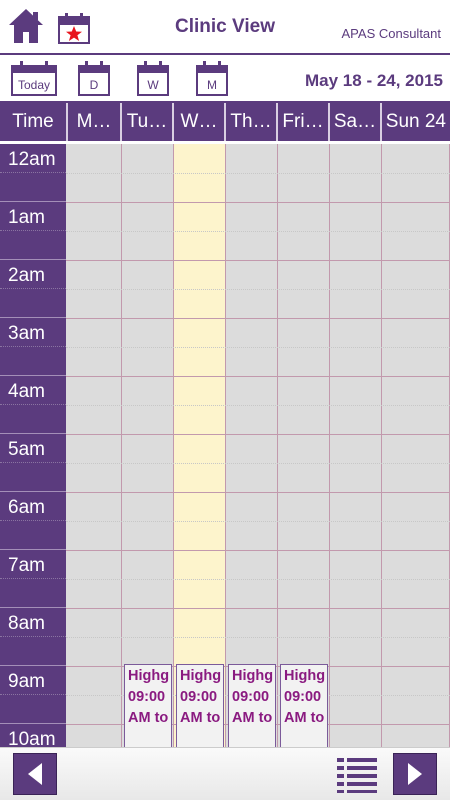  I want to click on hour-text: 5am, so click(26, 449).